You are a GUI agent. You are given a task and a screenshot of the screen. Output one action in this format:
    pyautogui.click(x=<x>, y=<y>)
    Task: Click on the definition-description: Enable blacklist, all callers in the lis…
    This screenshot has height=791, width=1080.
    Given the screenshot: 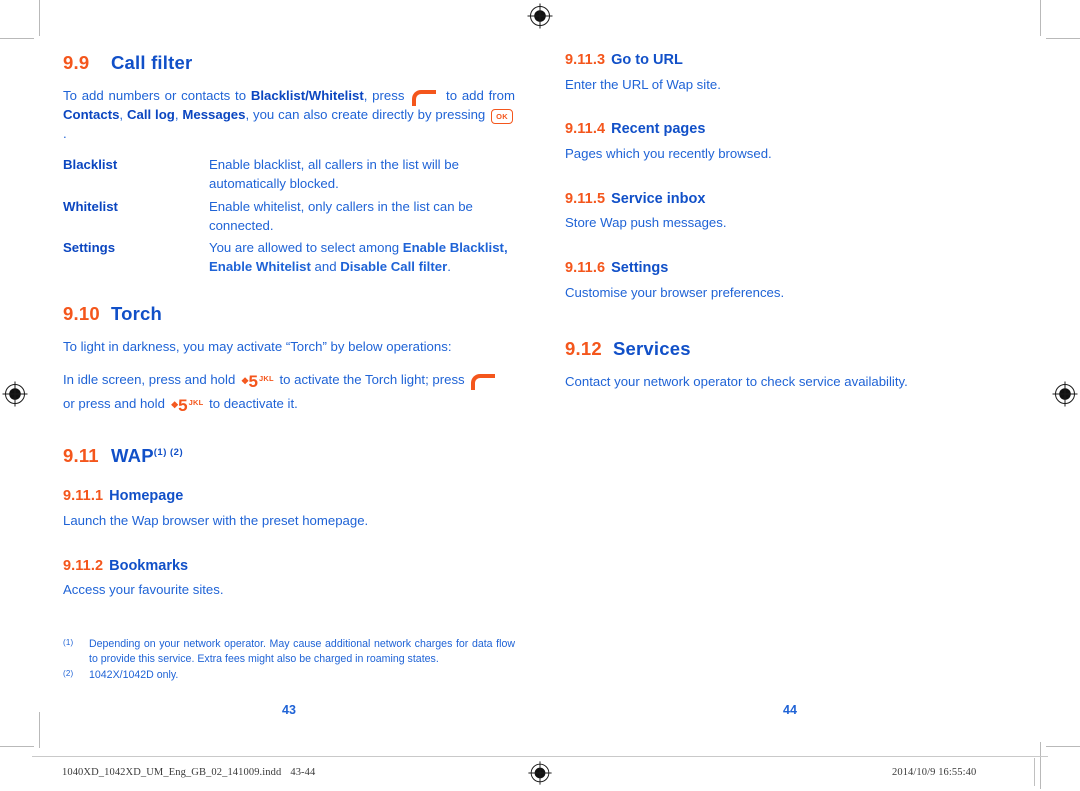 What is the action you would take?
    pyautogui.click(x=334, y=174)
    